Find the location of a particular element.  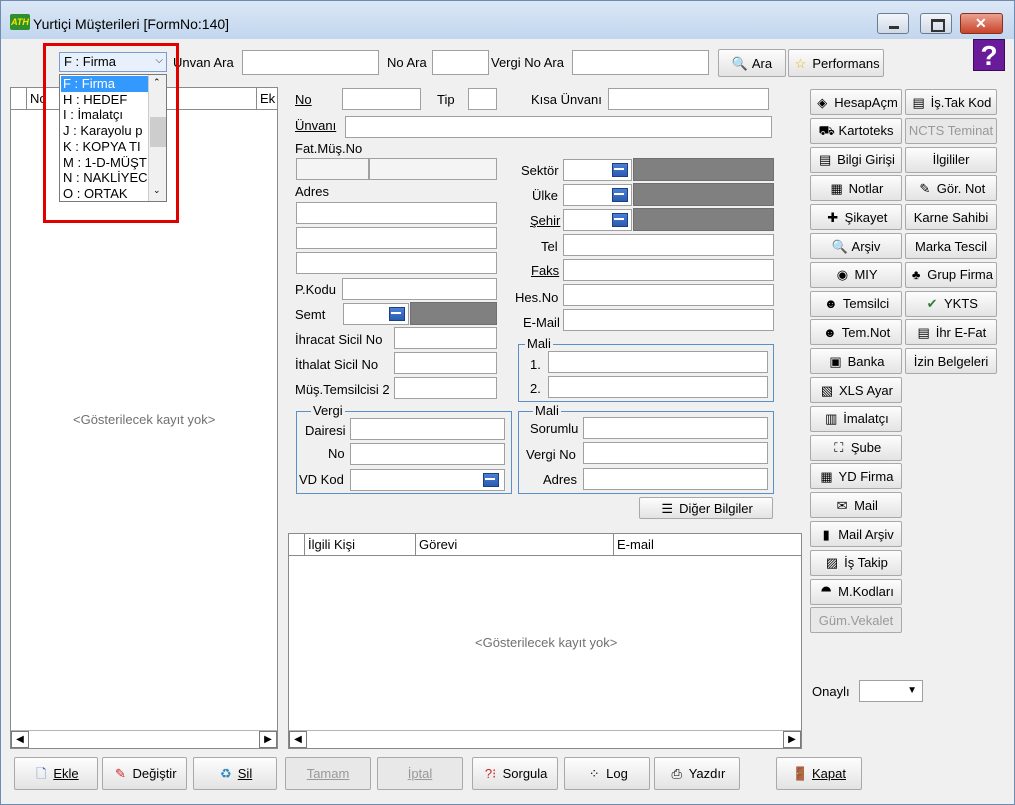

help-icon: ? is located at coordinates (989, 55).